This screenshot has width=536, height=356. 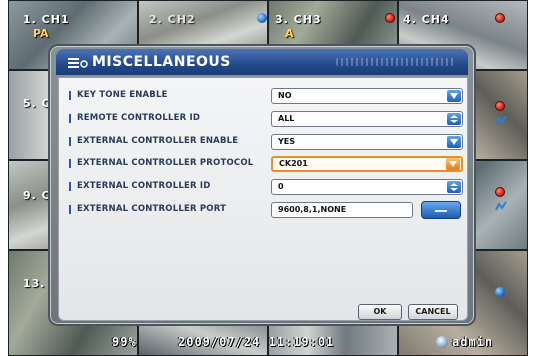 I want to click on datetime: 2009/07/24 11:19:01, so click(x=256, y=342).